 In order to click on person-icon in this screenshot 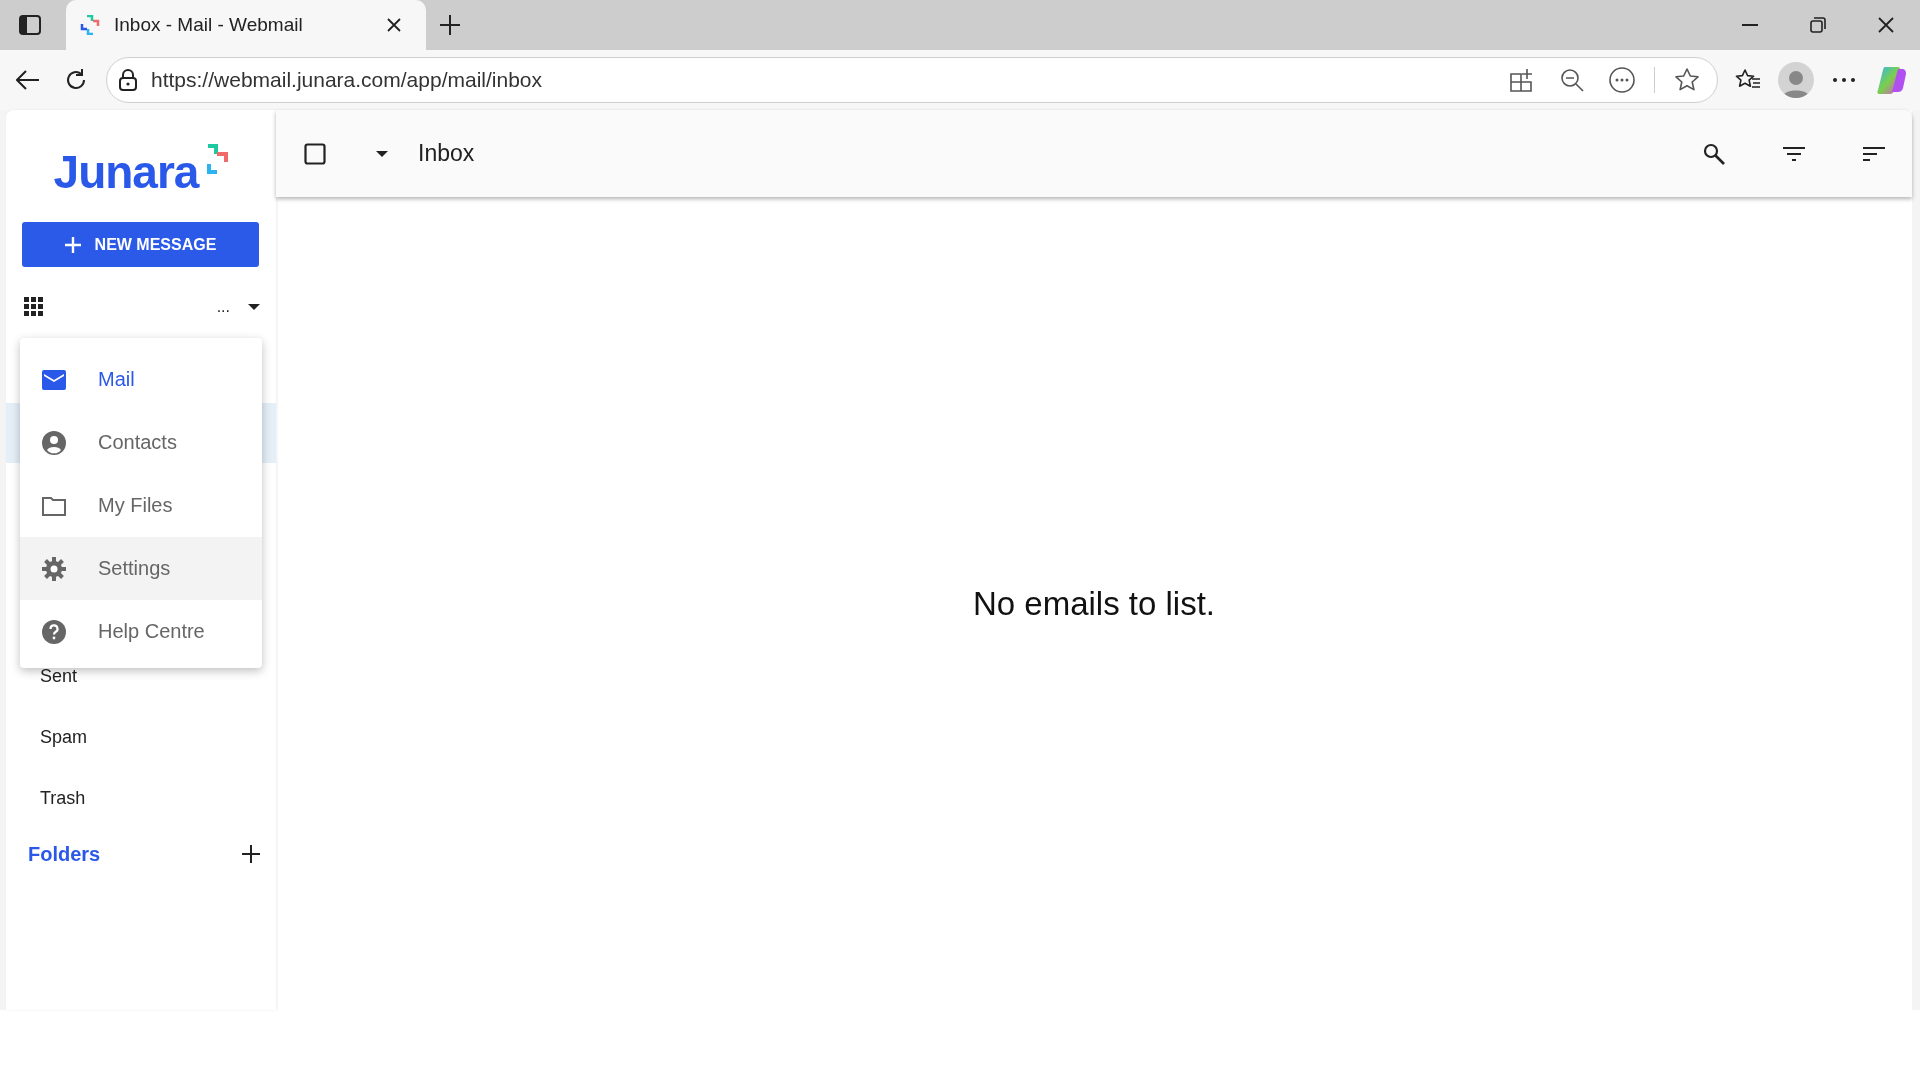, I will do `click(54, 442)`.